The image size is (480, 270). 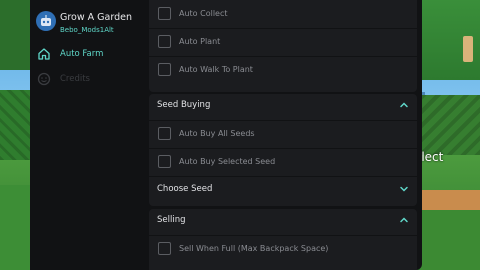 What do you see at coordinates (82, 54) in the screenshot?
I see `sidebar-item-label: Auto Farm` at bounding box center [82, 54].